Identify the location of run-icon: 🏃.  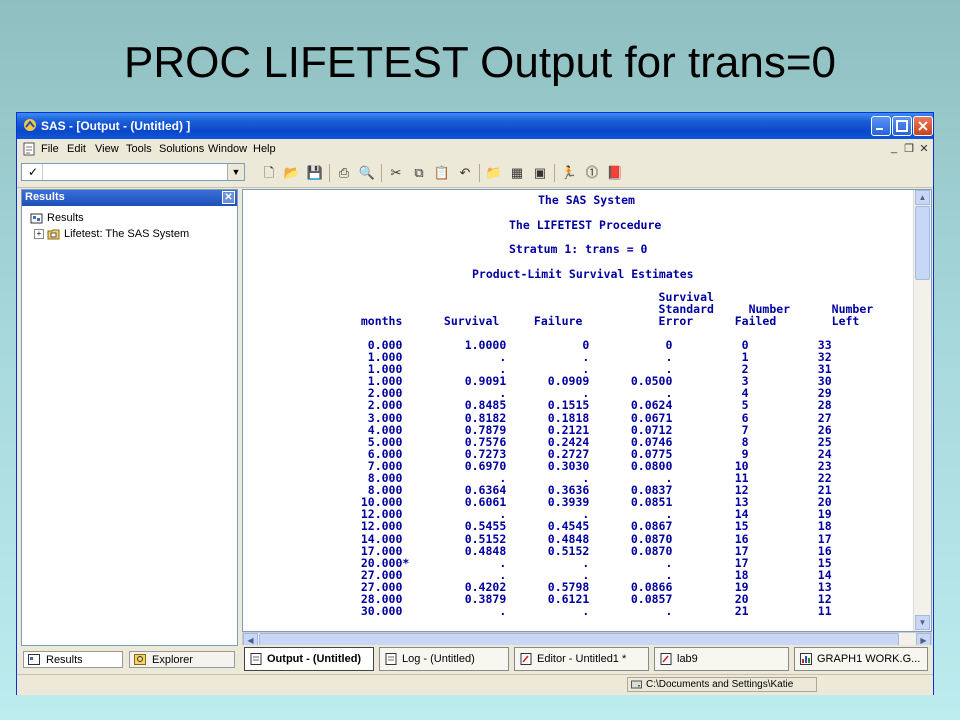
(569, 173).